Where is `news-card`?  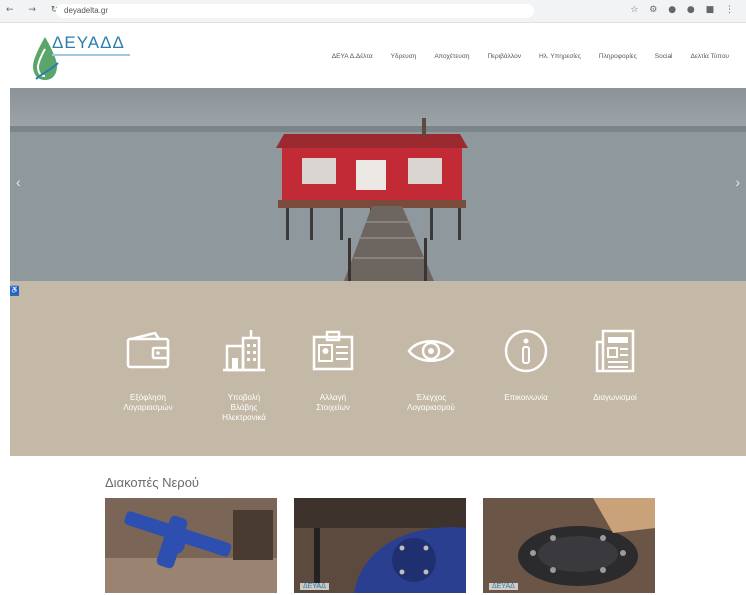 news-card is located at coordinates (191, 545).